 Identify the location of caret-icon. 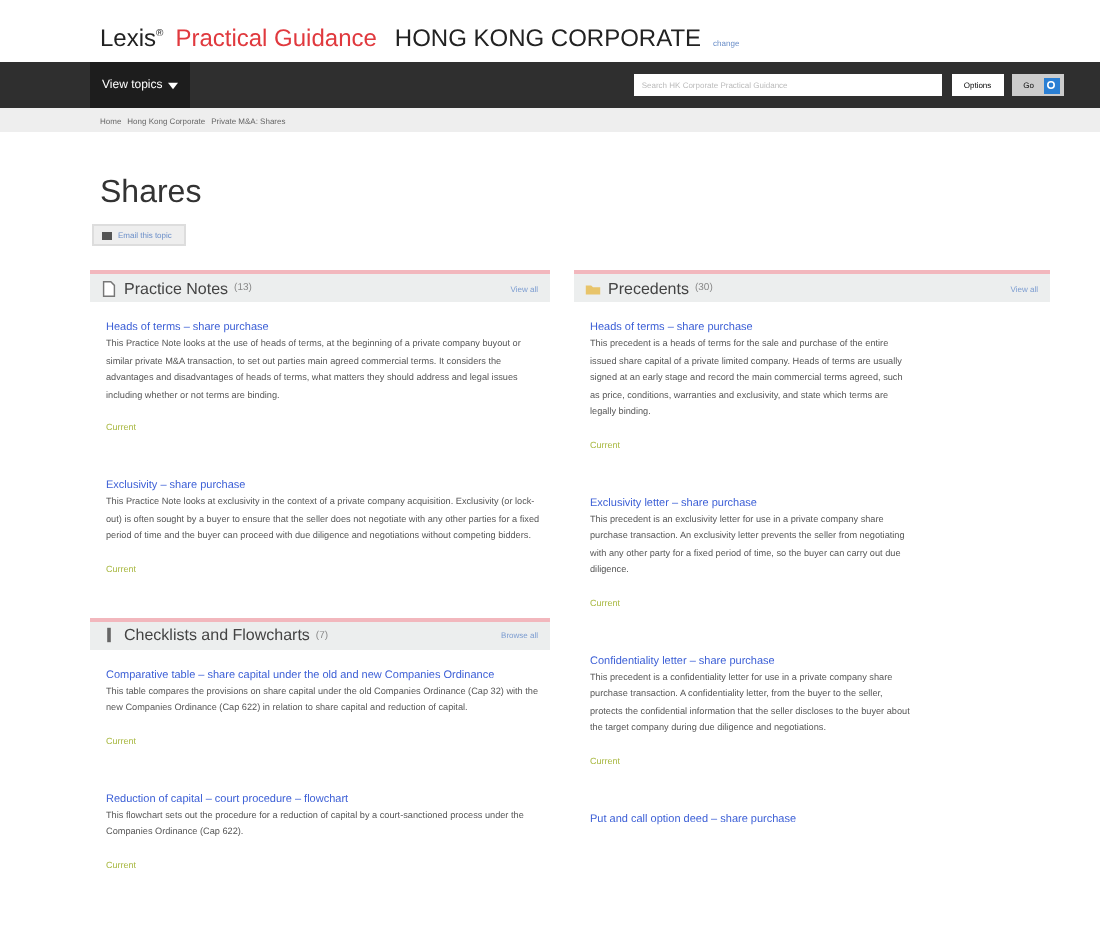
(173, 85).